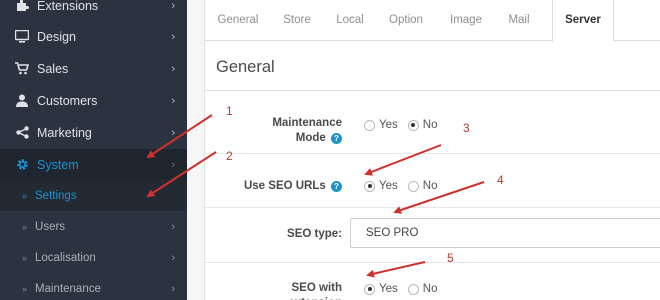  Describe the element at coordinates (58, 164) in the screenshot. I see `sidebar-item-label: System` at that location.